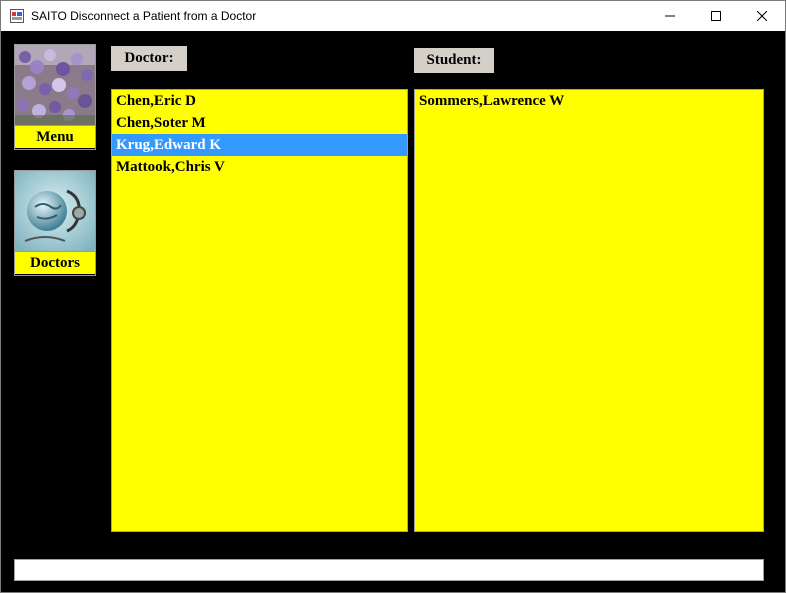  What do you see at coordinates (259, 101) in the screenshot?
I see `doctor-list-item: Chen,Eric D` at bounding box center [259, 101].